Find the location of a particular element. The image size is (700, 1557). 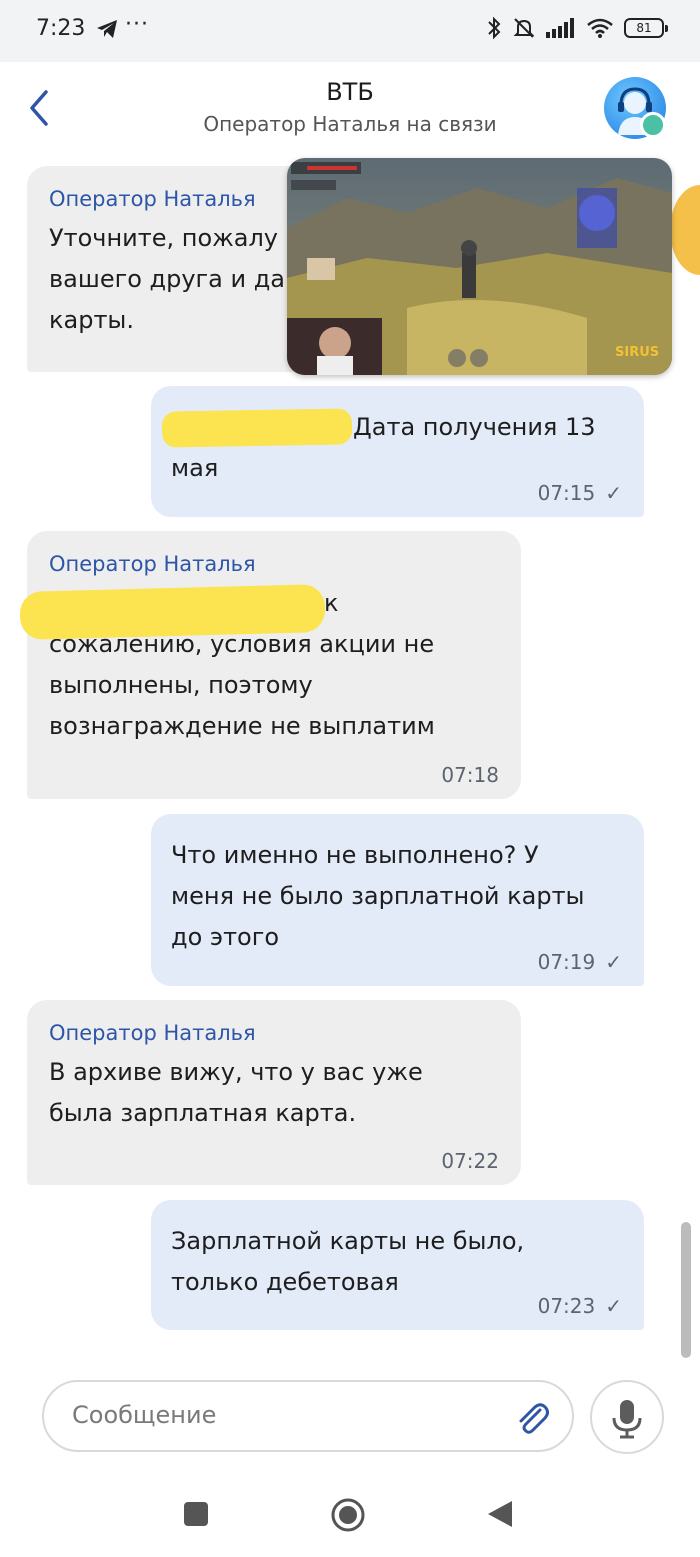

status-right: 81 is located at coordinates (577, 28).